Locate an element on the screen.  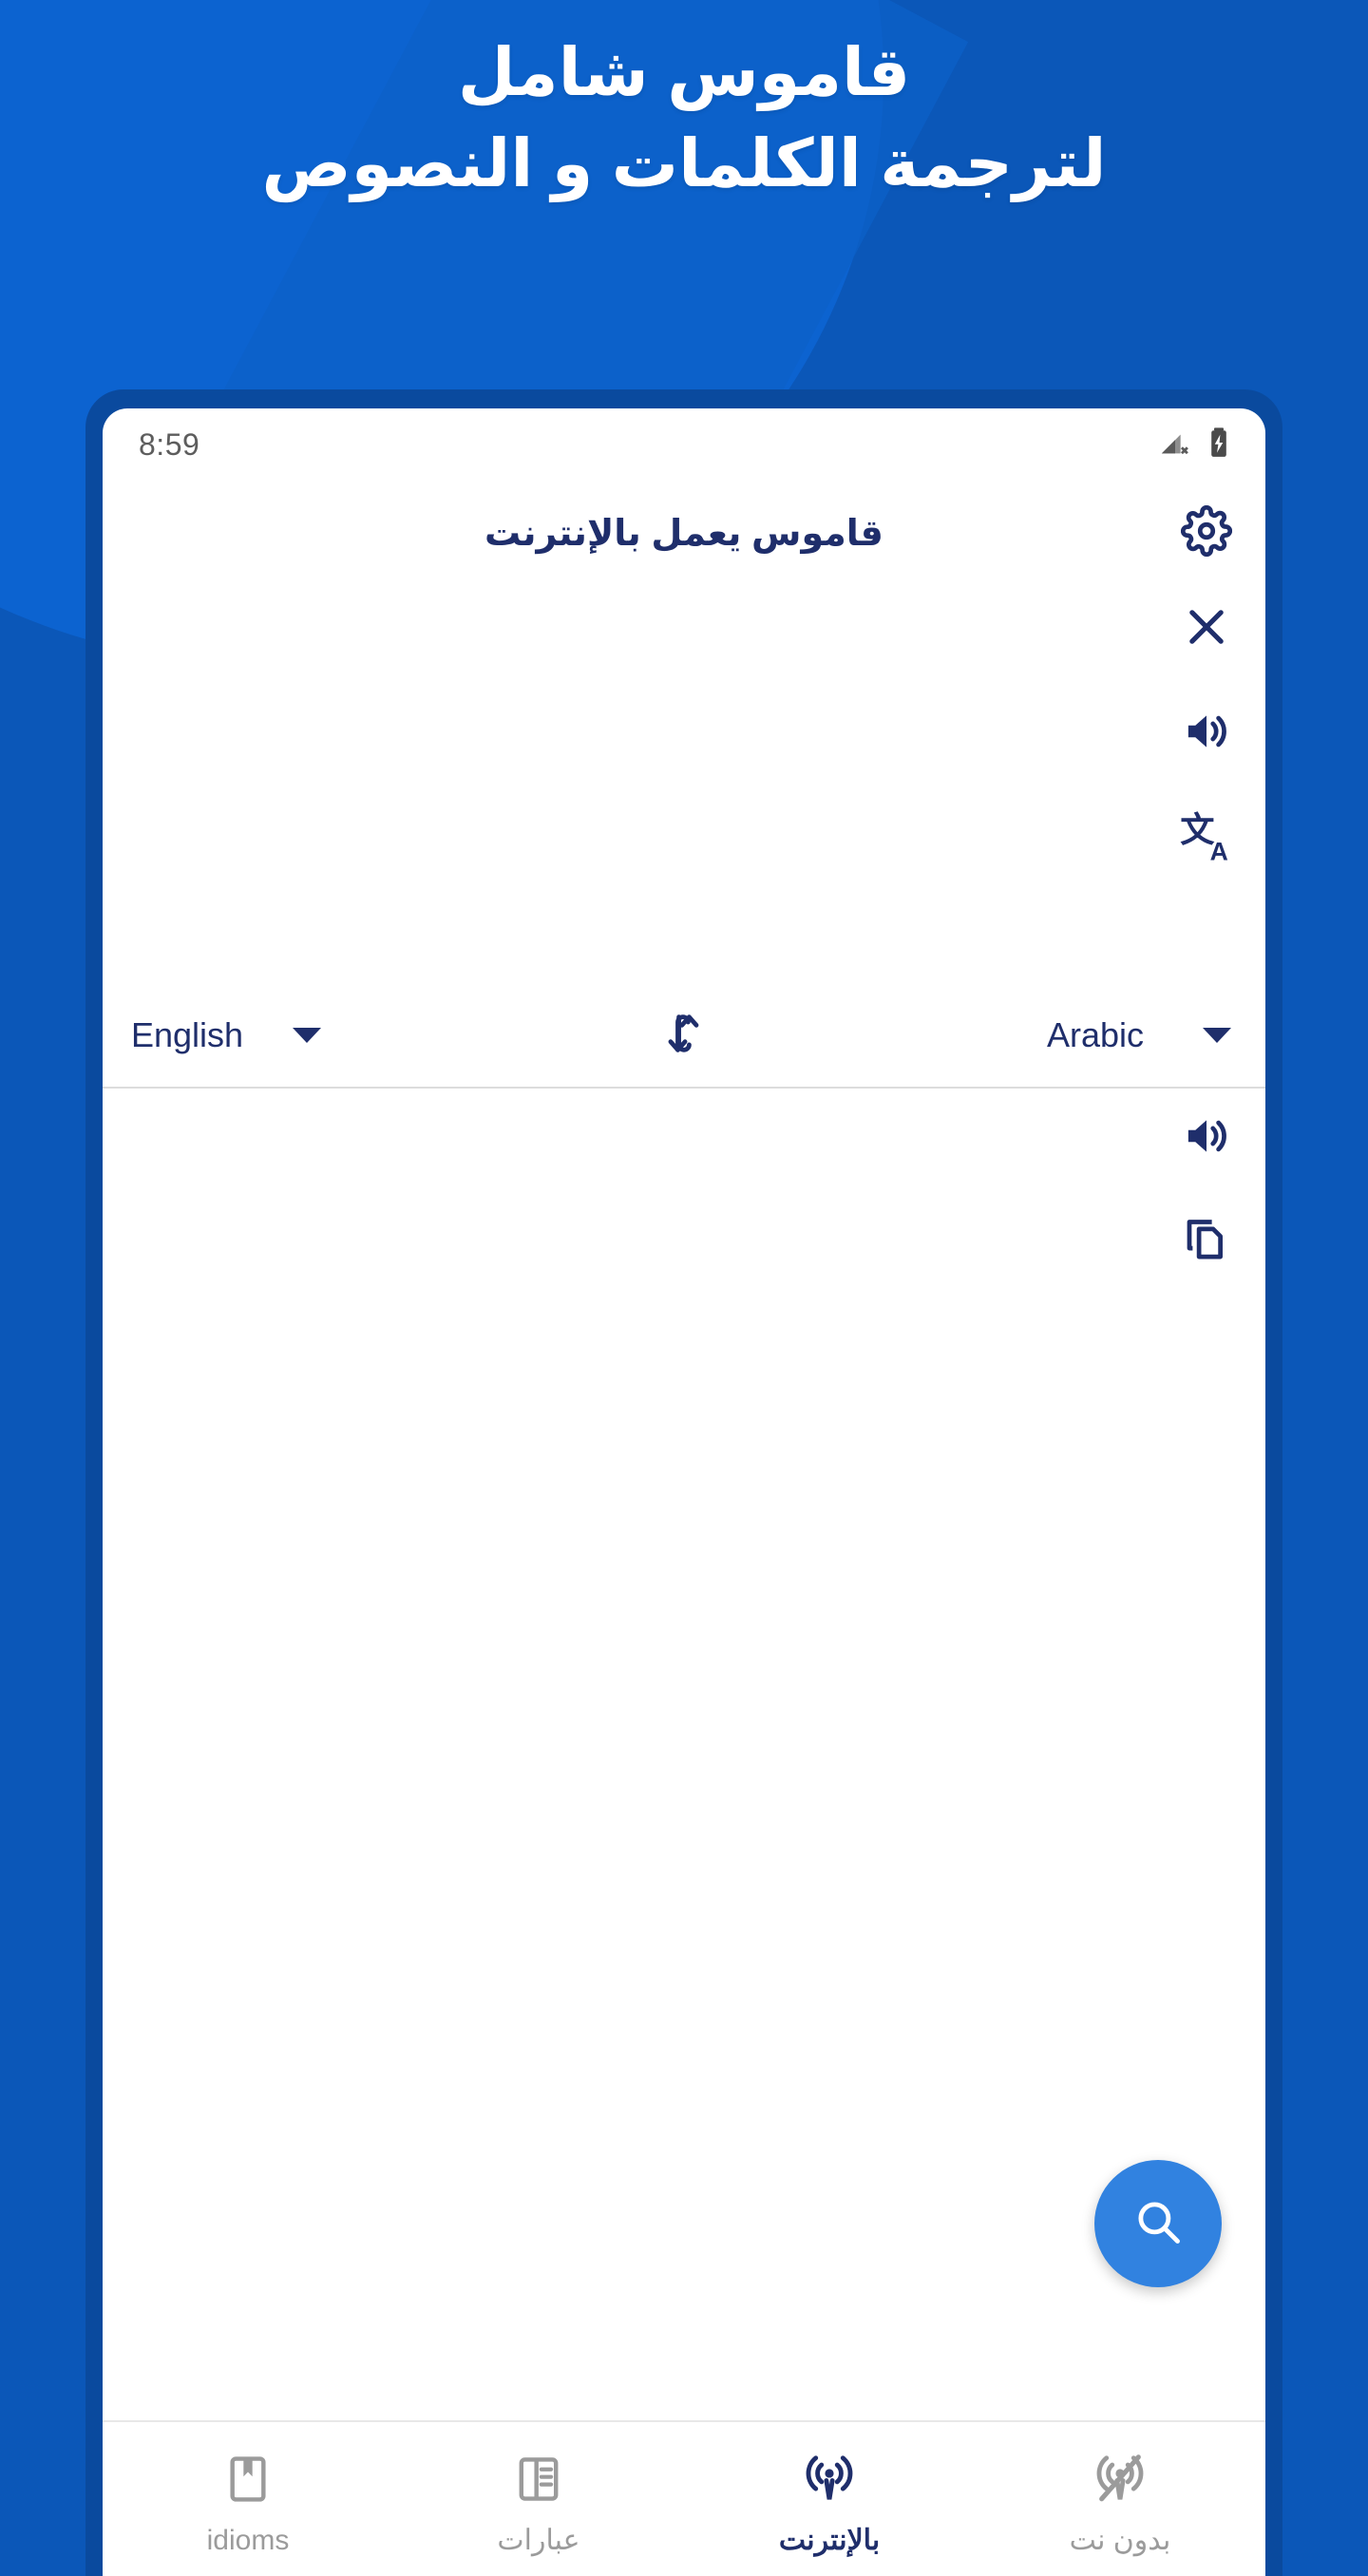
copy-result-button is located at coordinates (1206, 1240).